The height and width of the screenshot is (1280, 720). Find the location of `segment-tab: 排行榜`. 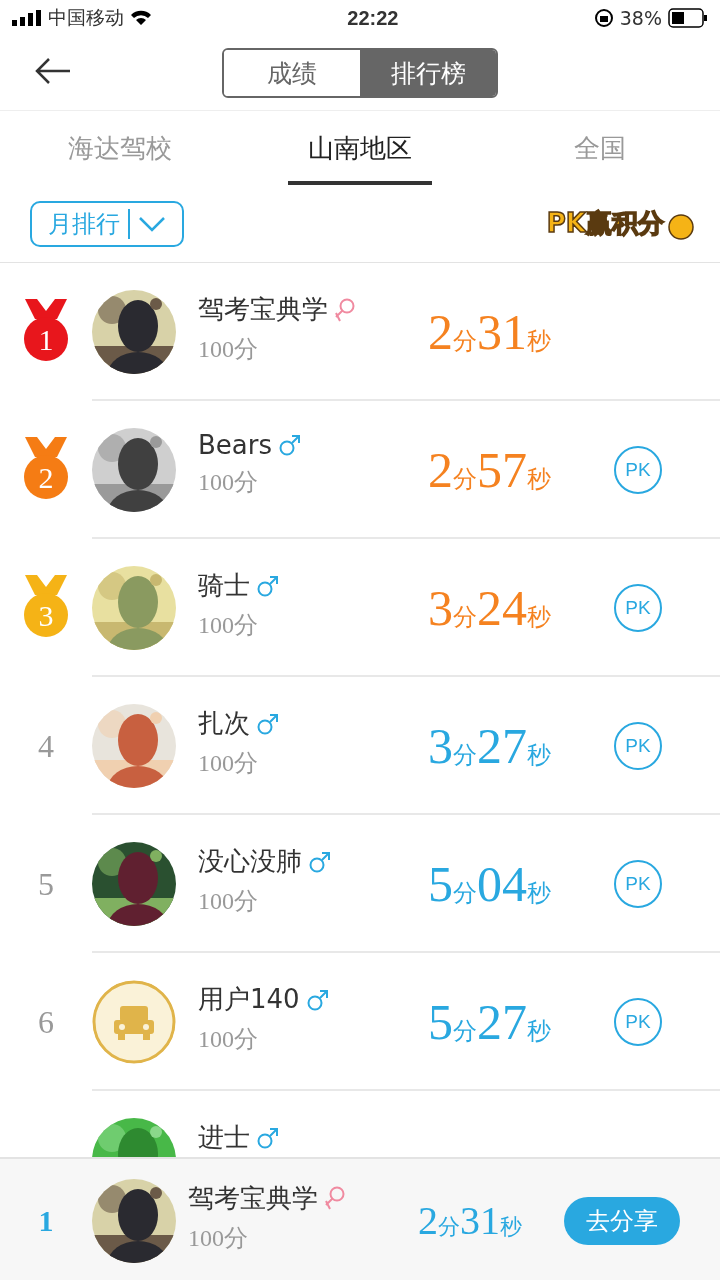

segment-tab: 排行榜 is located at coordinates (428, 73).